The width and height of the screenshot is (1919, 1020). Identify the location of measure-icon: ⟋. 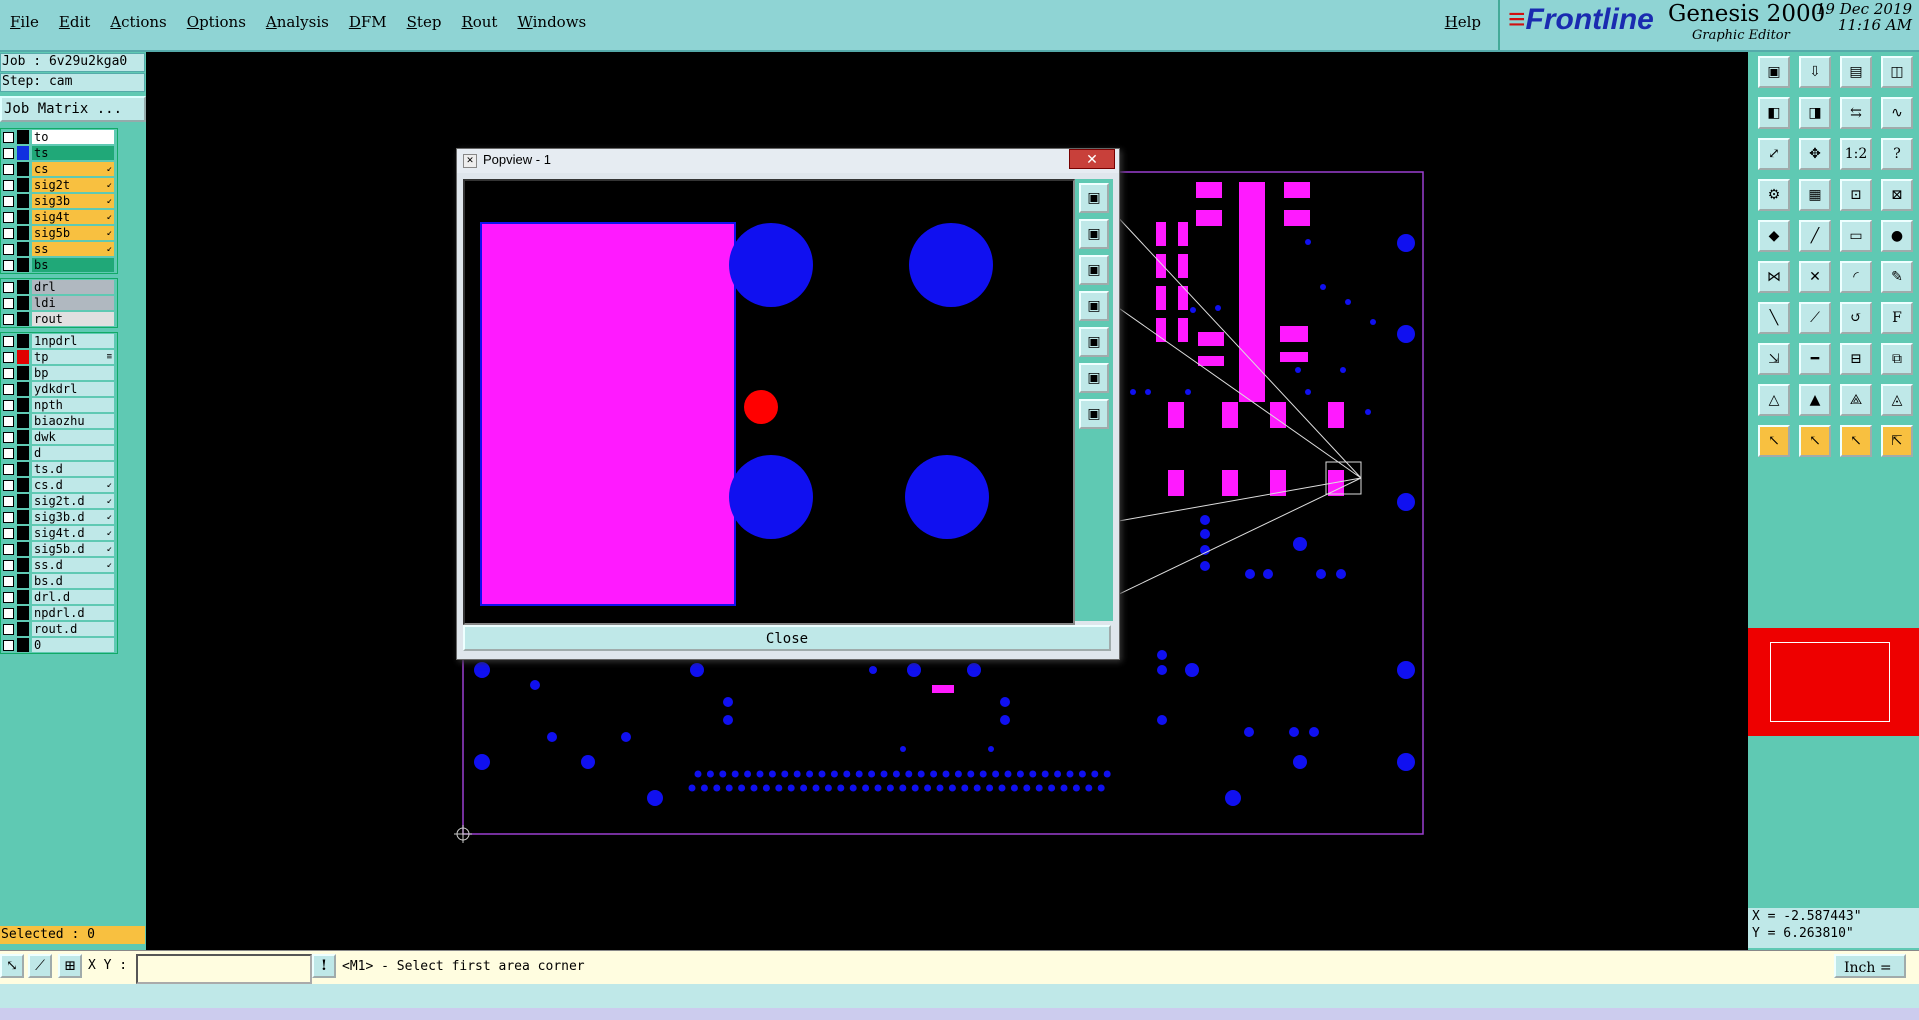
(40, 966).